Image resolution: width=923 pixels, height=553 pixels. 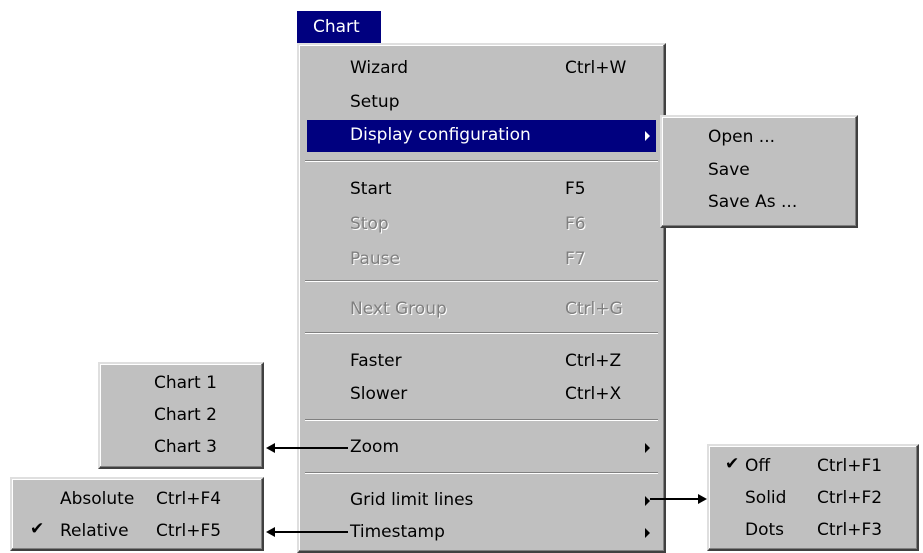 What do you see at coordinates (481, 501) in the screenshot?
I see `menu-item-grid-limit-lines: Grid limit lines` at bounding box center [481, 501].